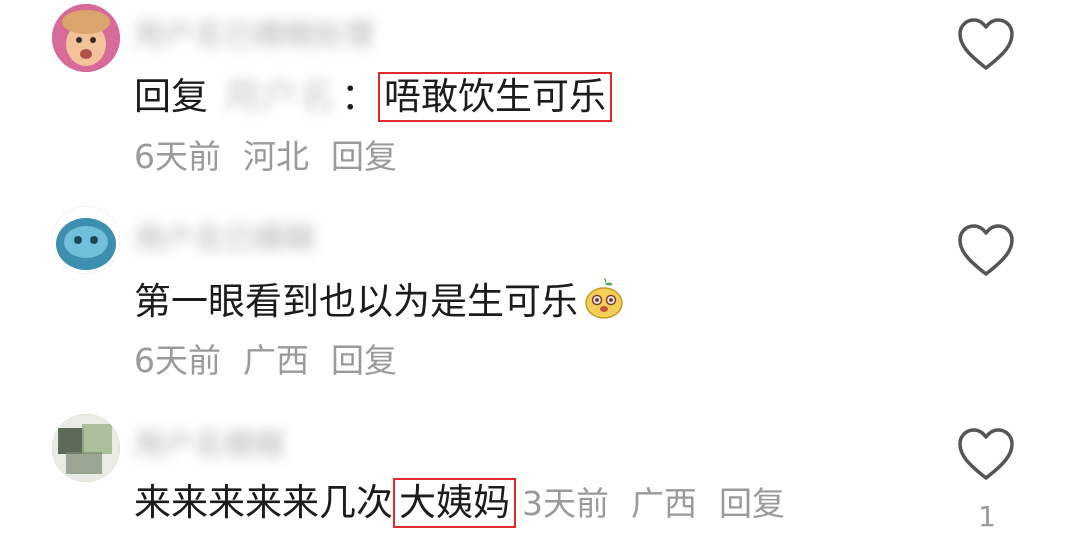 The height and width of the screenshot is (552, 1080). Describe the element at coordinates (987, 516) in the screenshot. I see `like-count: 1` at that location.